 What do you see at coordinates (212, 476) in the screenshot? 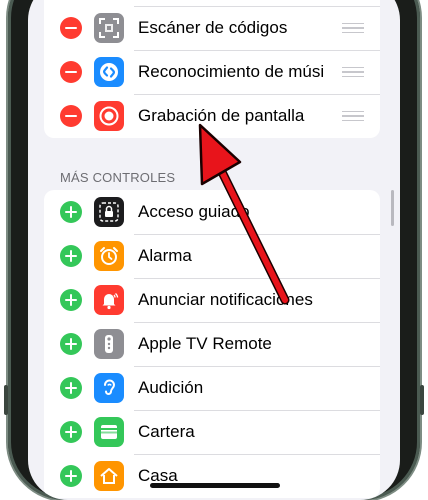
I see `control-row-home: Casa` at bounding box center [212, 476].